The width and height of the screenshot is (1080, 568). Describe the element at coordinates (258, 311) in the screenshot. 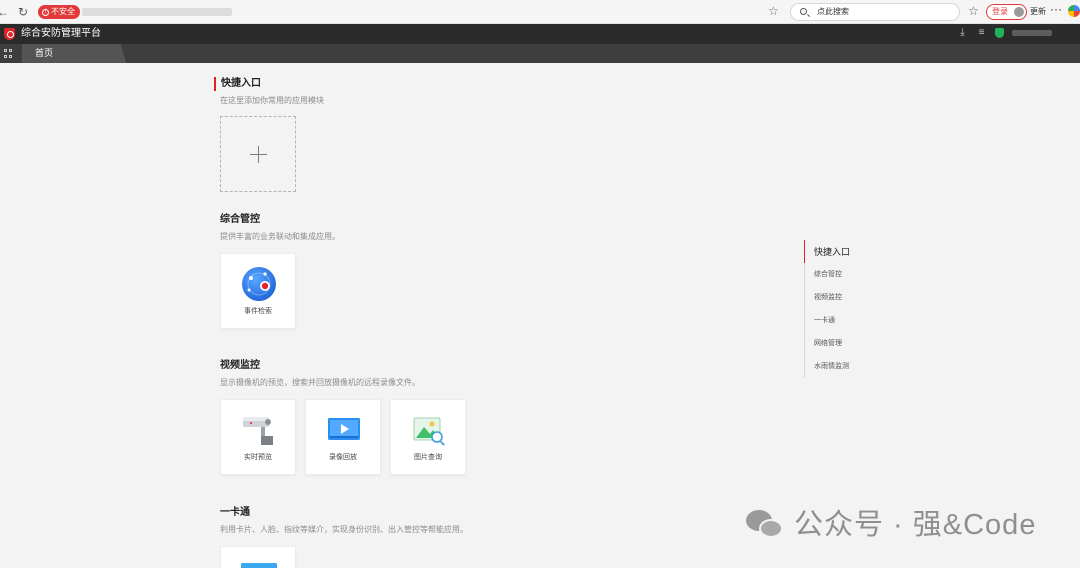

I see `app-card-label: 事件检索` at that location.